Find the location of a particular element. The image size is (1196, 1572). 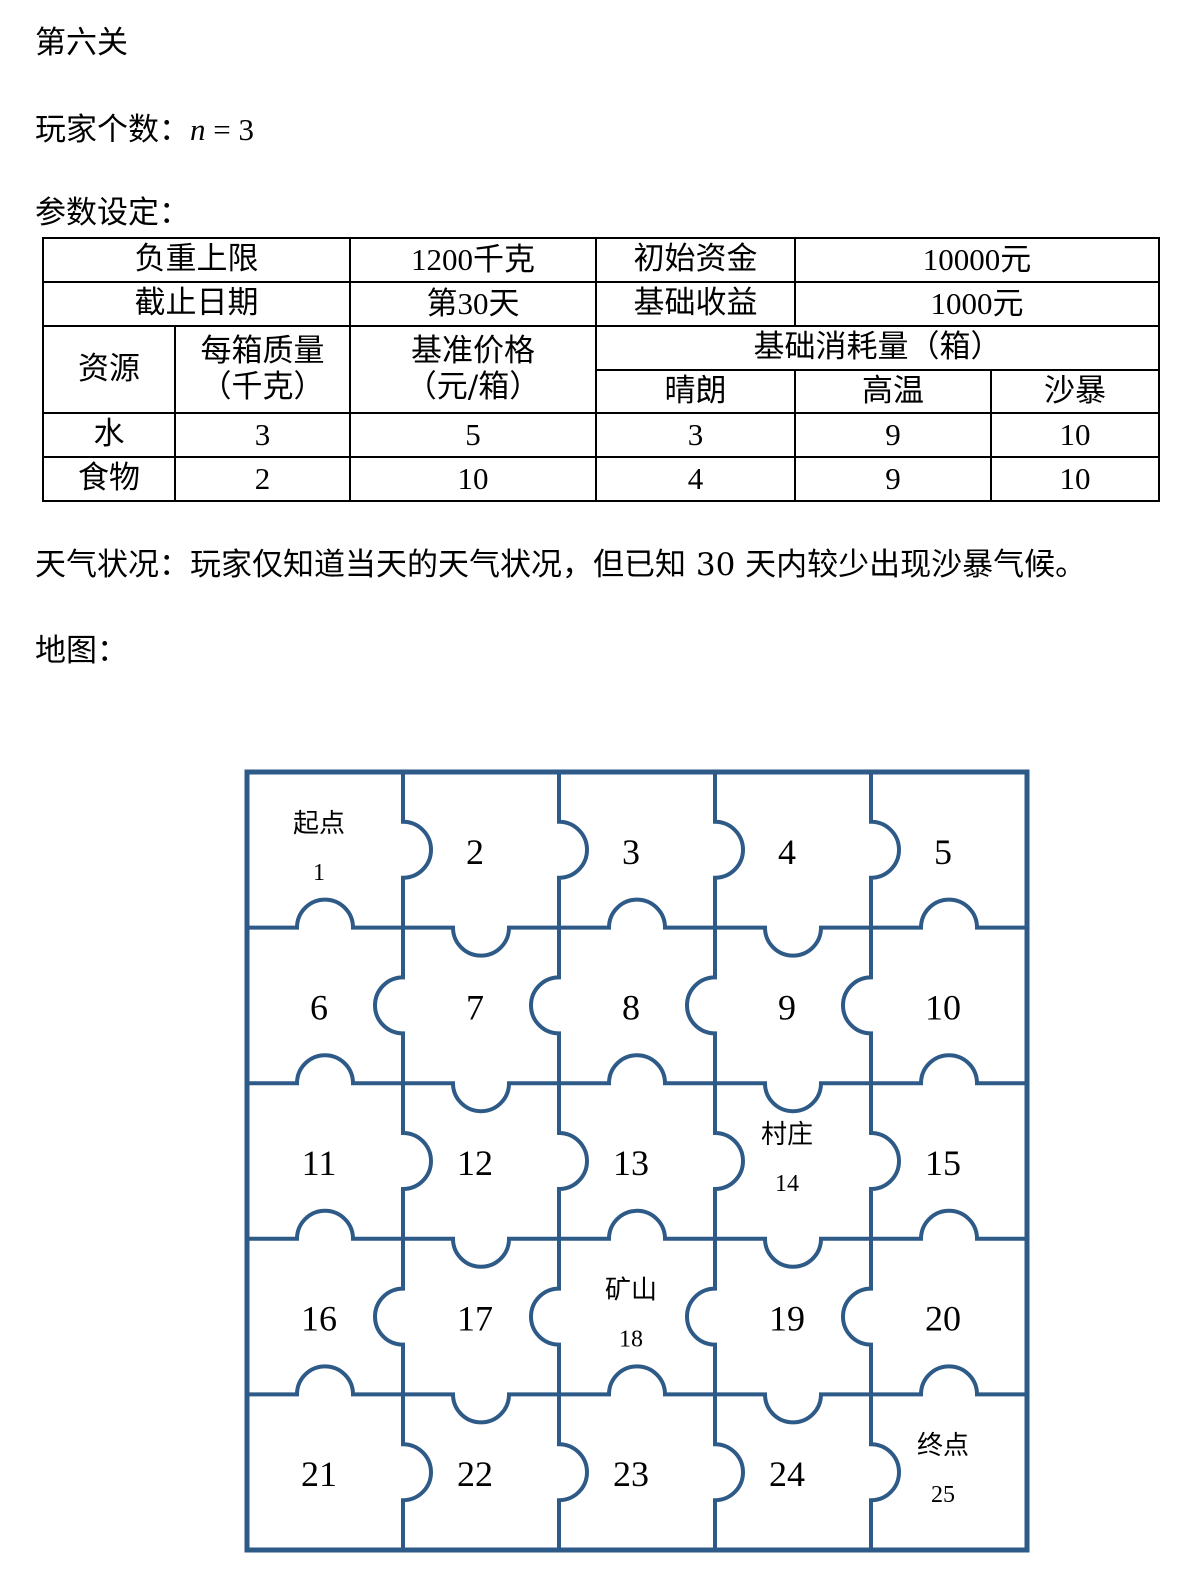

map-cell-number: 17 is located at coordinates (475, 1319).